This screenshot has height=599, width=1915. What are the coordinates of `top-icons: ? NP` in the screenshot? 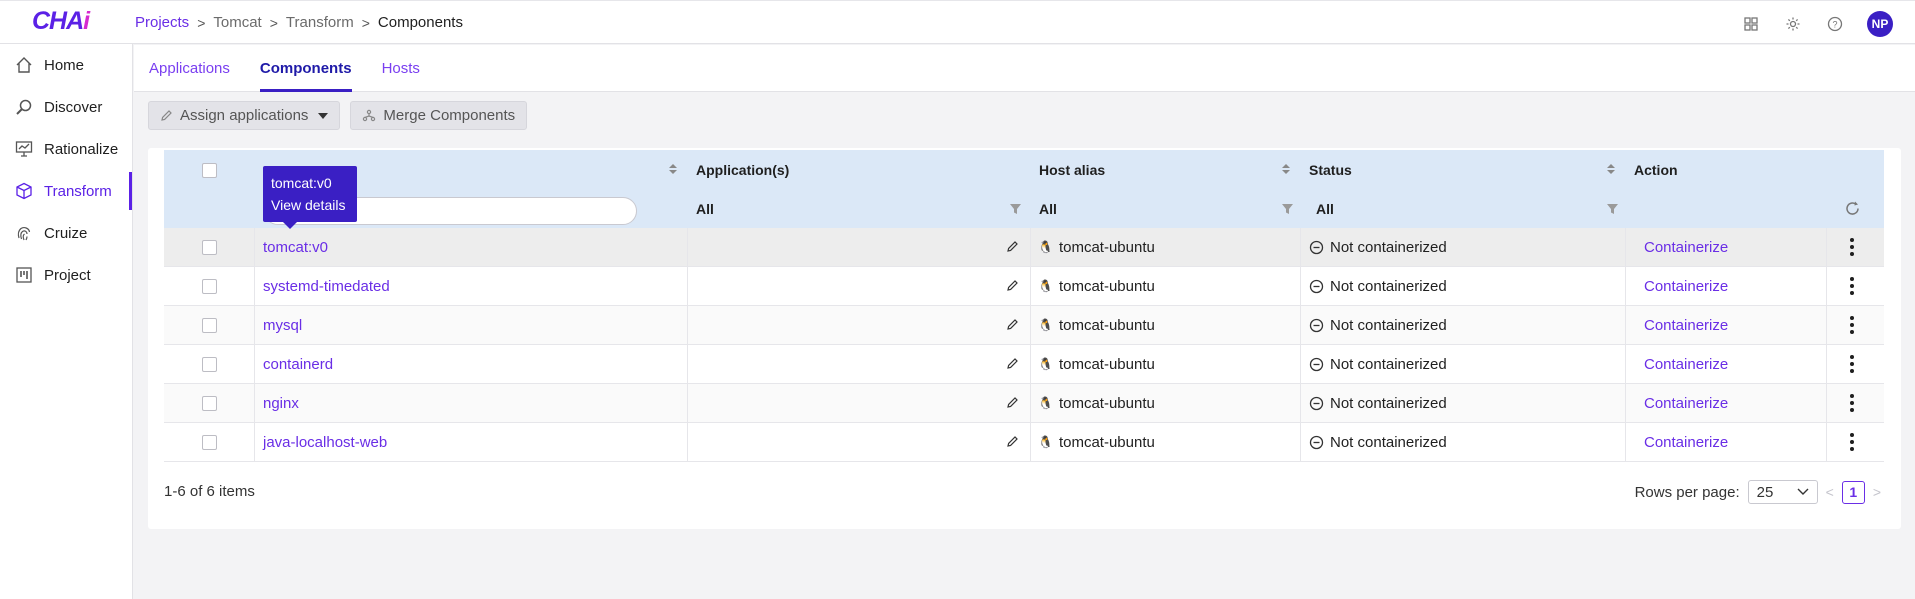 It's located at (1817, 24).